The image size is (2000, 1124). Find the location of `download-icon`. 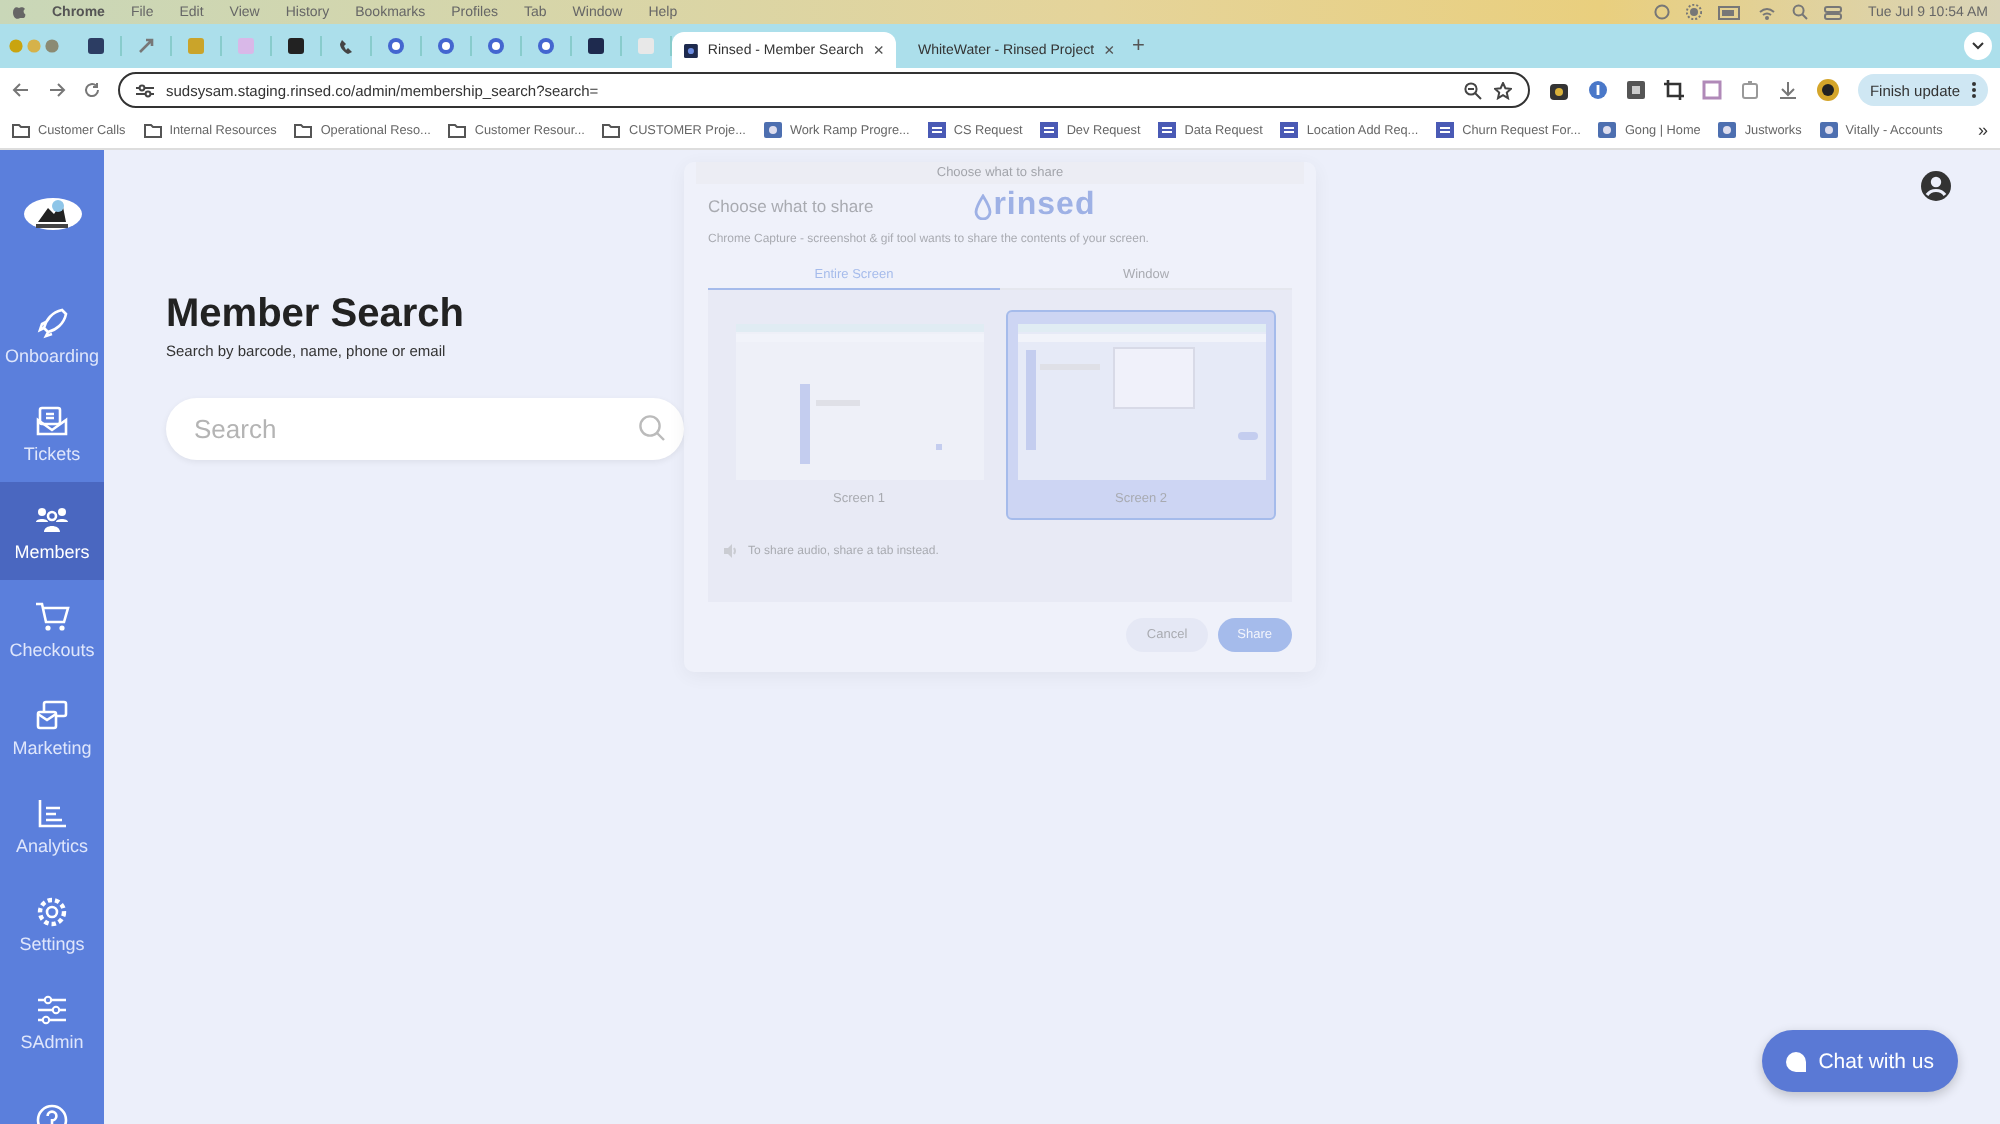

download-icon is located at coordinates (1787, 90).